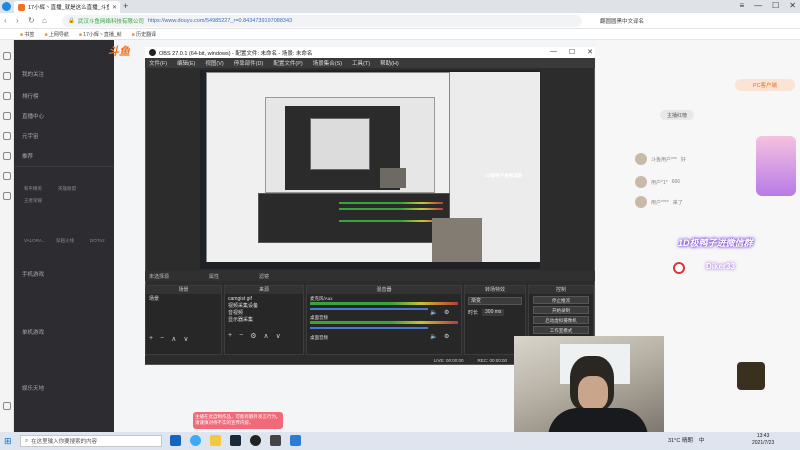 This screenshot has height=450, width=800. I want to click on browser-taskbar-icon, so click(295, 440).